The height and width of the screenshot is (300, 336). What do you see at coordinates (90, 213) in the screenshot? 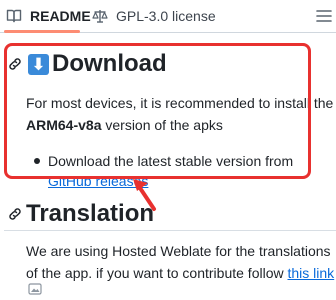
I see `translation-heading: Translation` at bounding box center [90, 213].